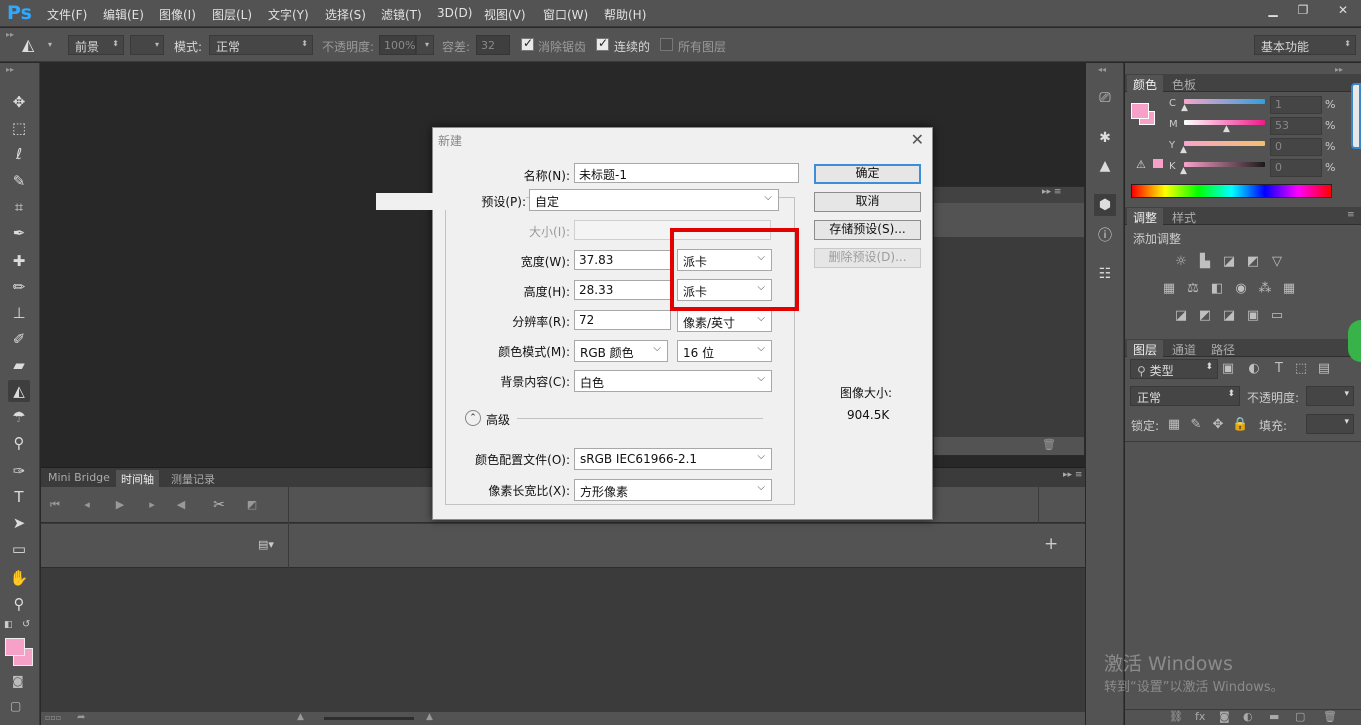  What do you see at coordinates (1217, 289) in the screenshot?
I see `black-white-icon: ◧` at bounding box center [1217, 289].